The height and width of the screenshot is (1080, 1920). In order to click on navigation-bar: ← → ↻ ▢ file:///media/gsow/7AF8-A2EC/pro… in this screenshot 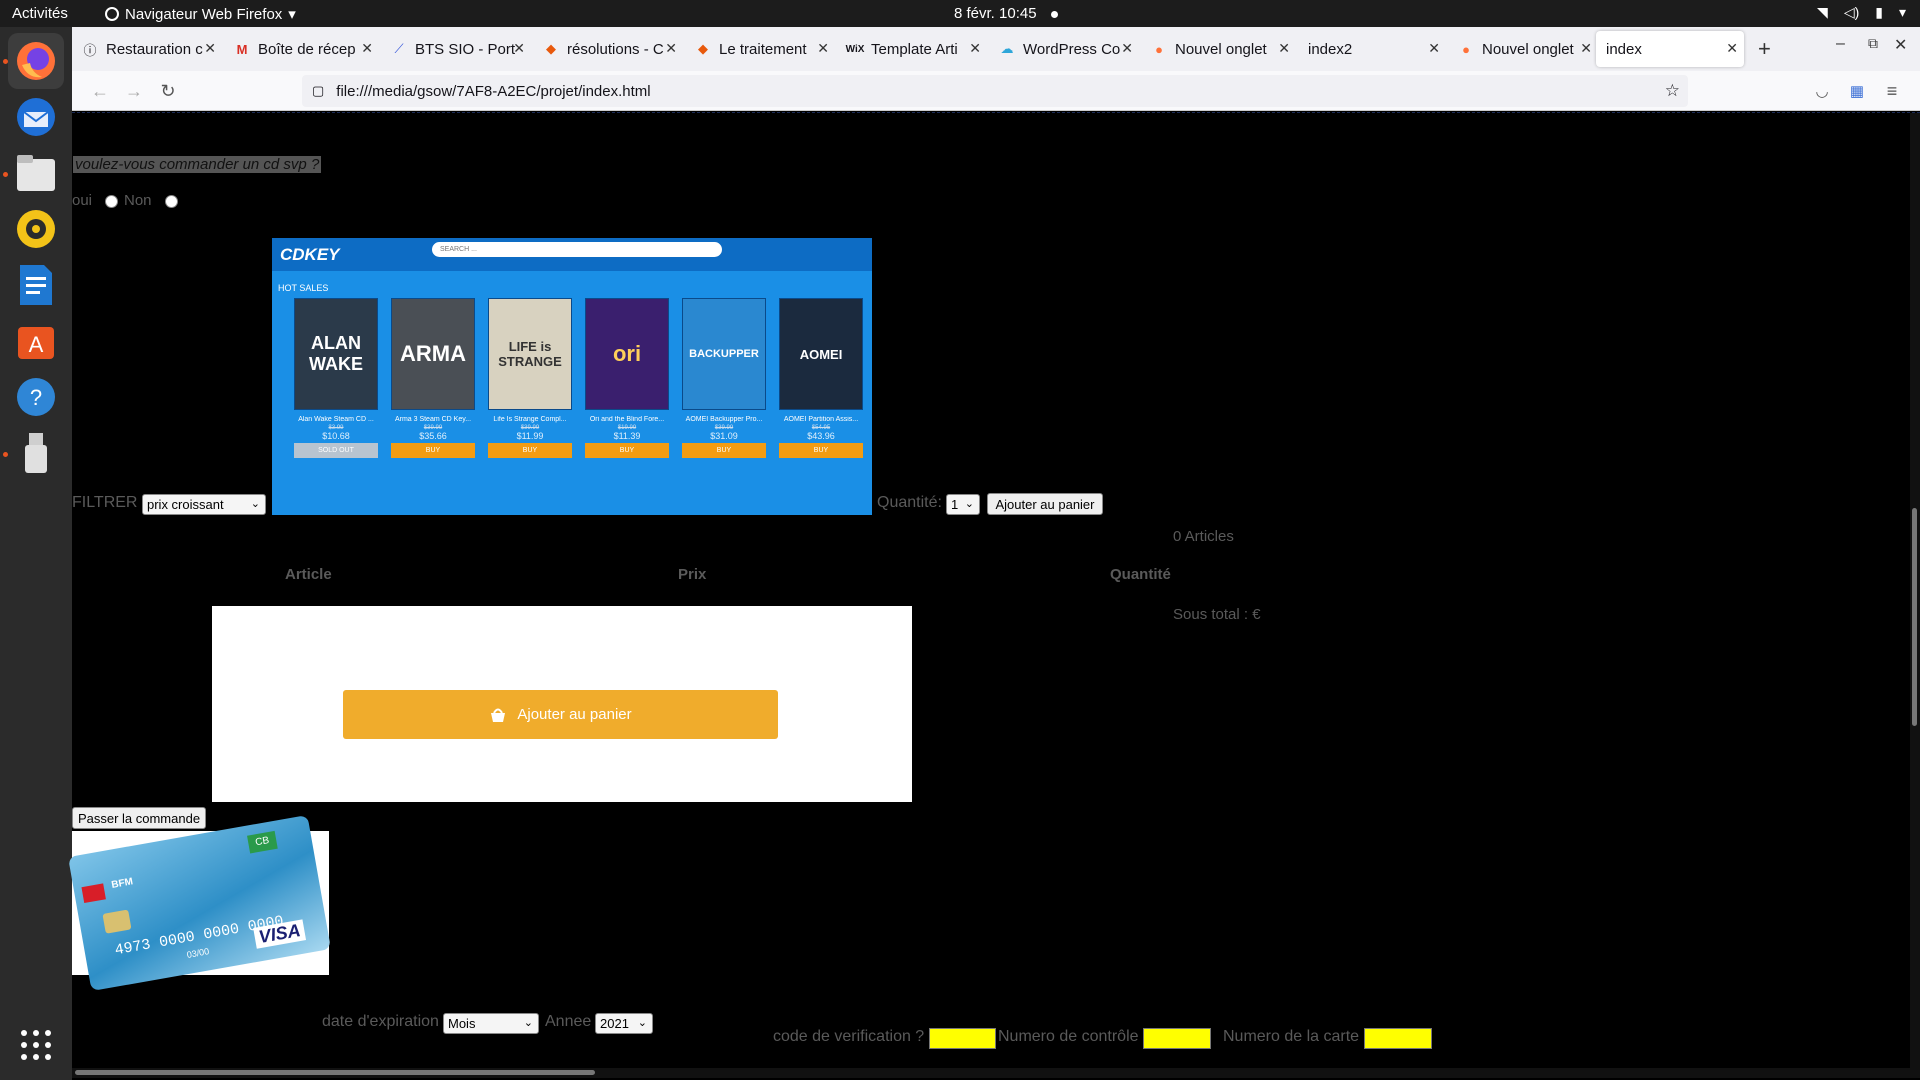, I will do `click(996, 91)`.